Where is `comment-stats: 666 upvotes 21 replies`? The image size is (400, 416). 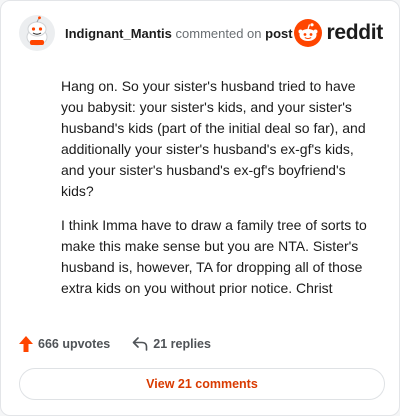
comment-stats: 666 upvotes 21 replies is located at coordinates (115, 344).